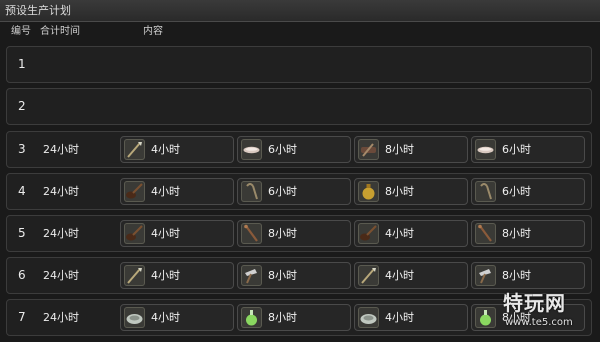 This screenshot has width=600, height=342. I want to click on row-number: 5, so click(22, 233).